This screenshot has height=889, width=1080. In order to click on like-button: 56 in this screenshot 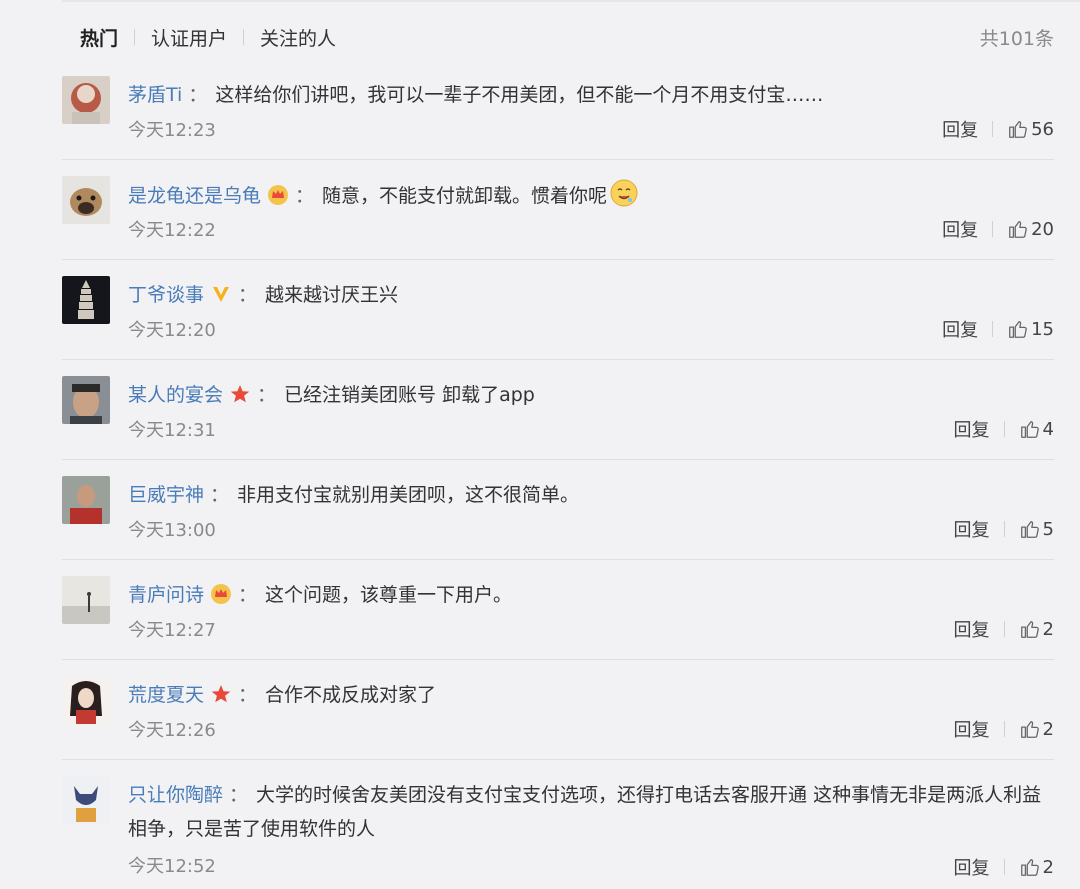, I will do `click(1030, 129)`.